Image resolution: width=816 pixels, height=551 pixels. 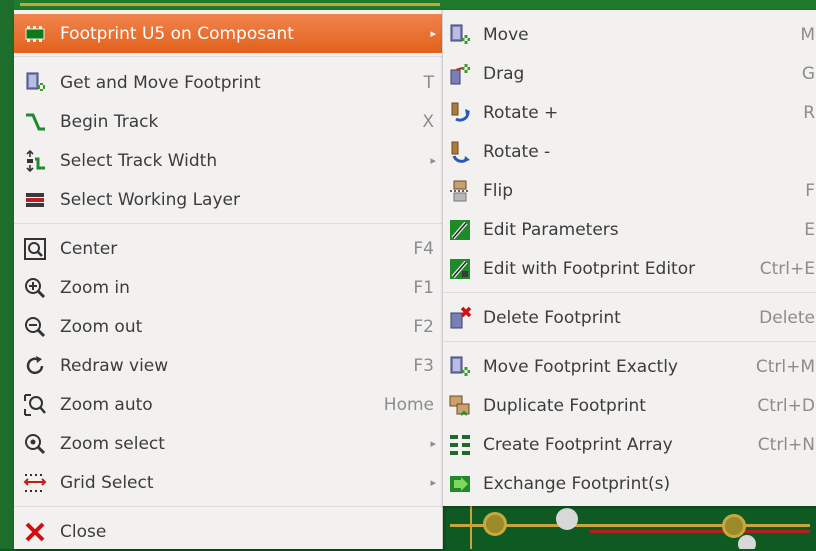 What do you see at coordinates (35, 444) in the screenshot?
I see `zoom-select-icon` at bounding box center [35, 444].